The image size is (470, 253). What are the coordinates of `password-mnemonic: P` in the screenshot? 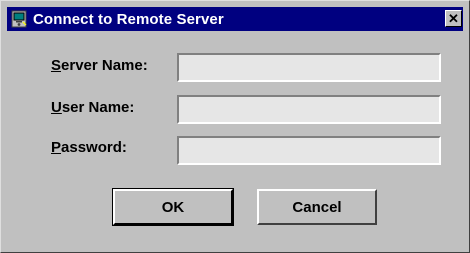 It's located at (56, 147).